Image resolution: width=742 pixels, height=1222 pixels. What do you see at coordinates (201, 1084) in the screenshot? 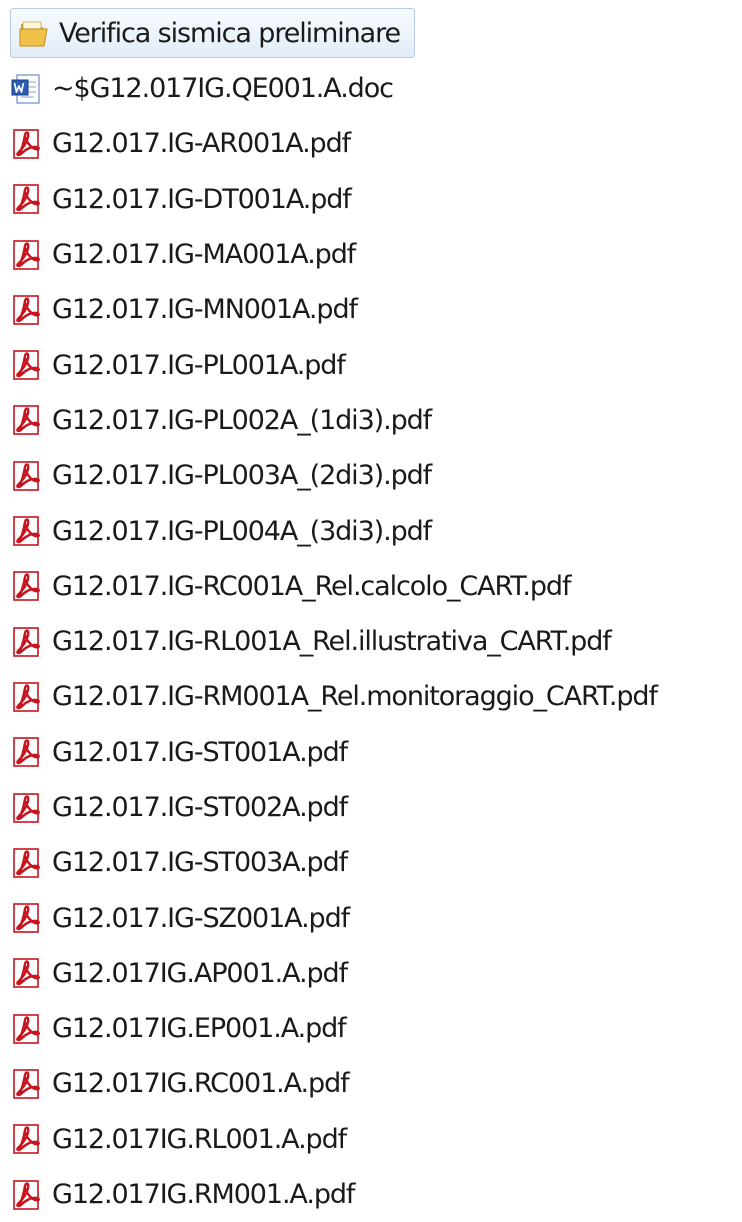
I see `file-name: G12.017IG.RC001.A.pdf` at bounding box center [201, 1084].